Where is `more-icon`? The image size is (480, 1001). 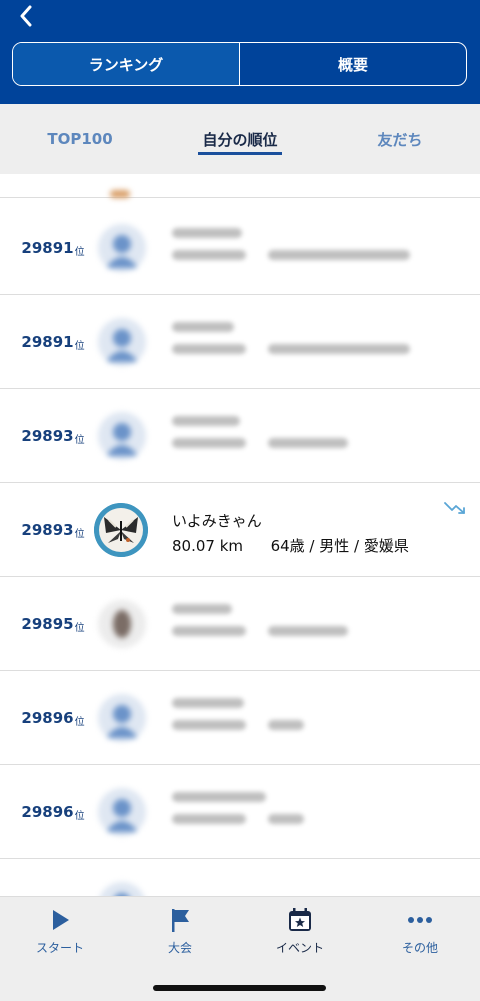
more-icon is located at coordinates (420, 920).